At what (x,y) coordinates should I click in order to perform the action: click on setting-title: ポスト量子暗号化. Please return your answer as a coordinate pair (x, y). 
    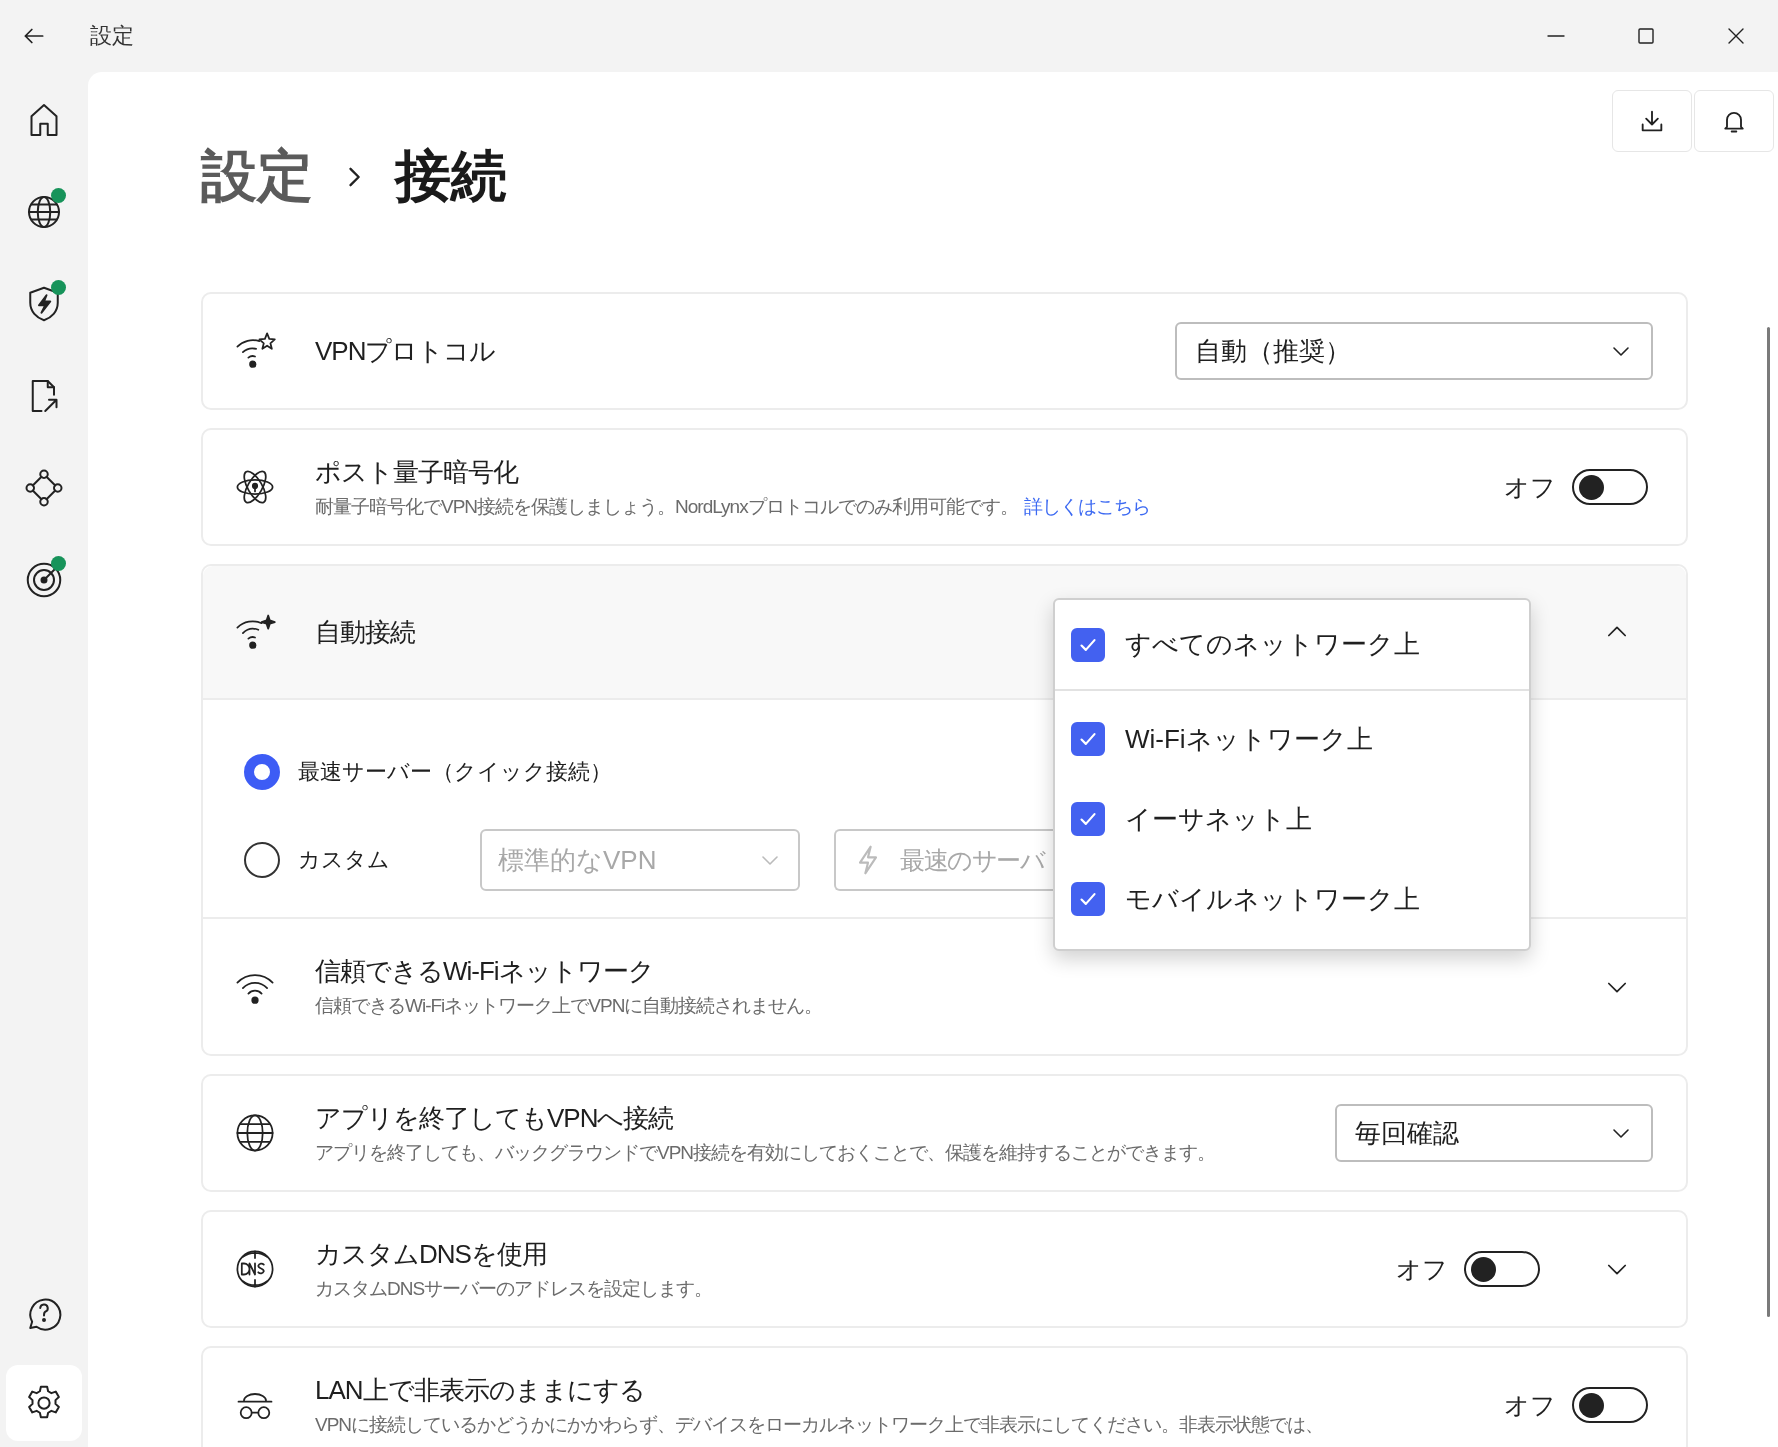
    Looking at the image, I should click on (416, 472).